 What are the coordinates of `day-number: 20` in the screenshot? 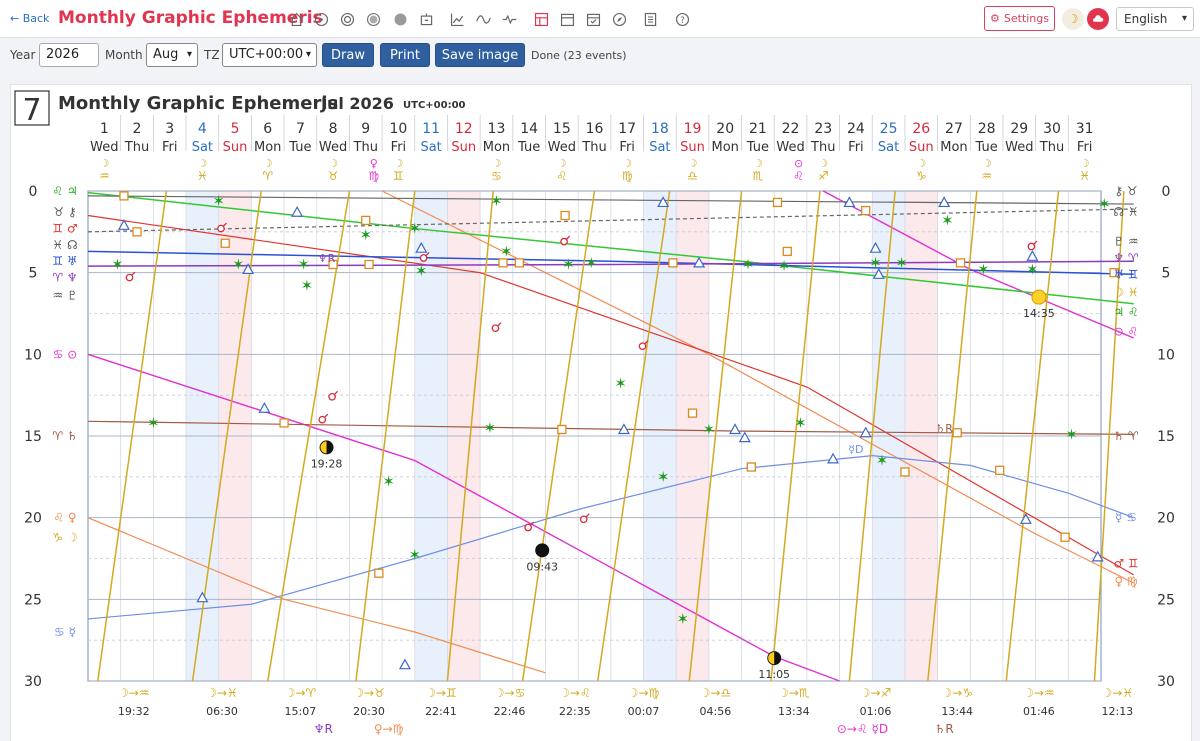 It's located at (725, 129).